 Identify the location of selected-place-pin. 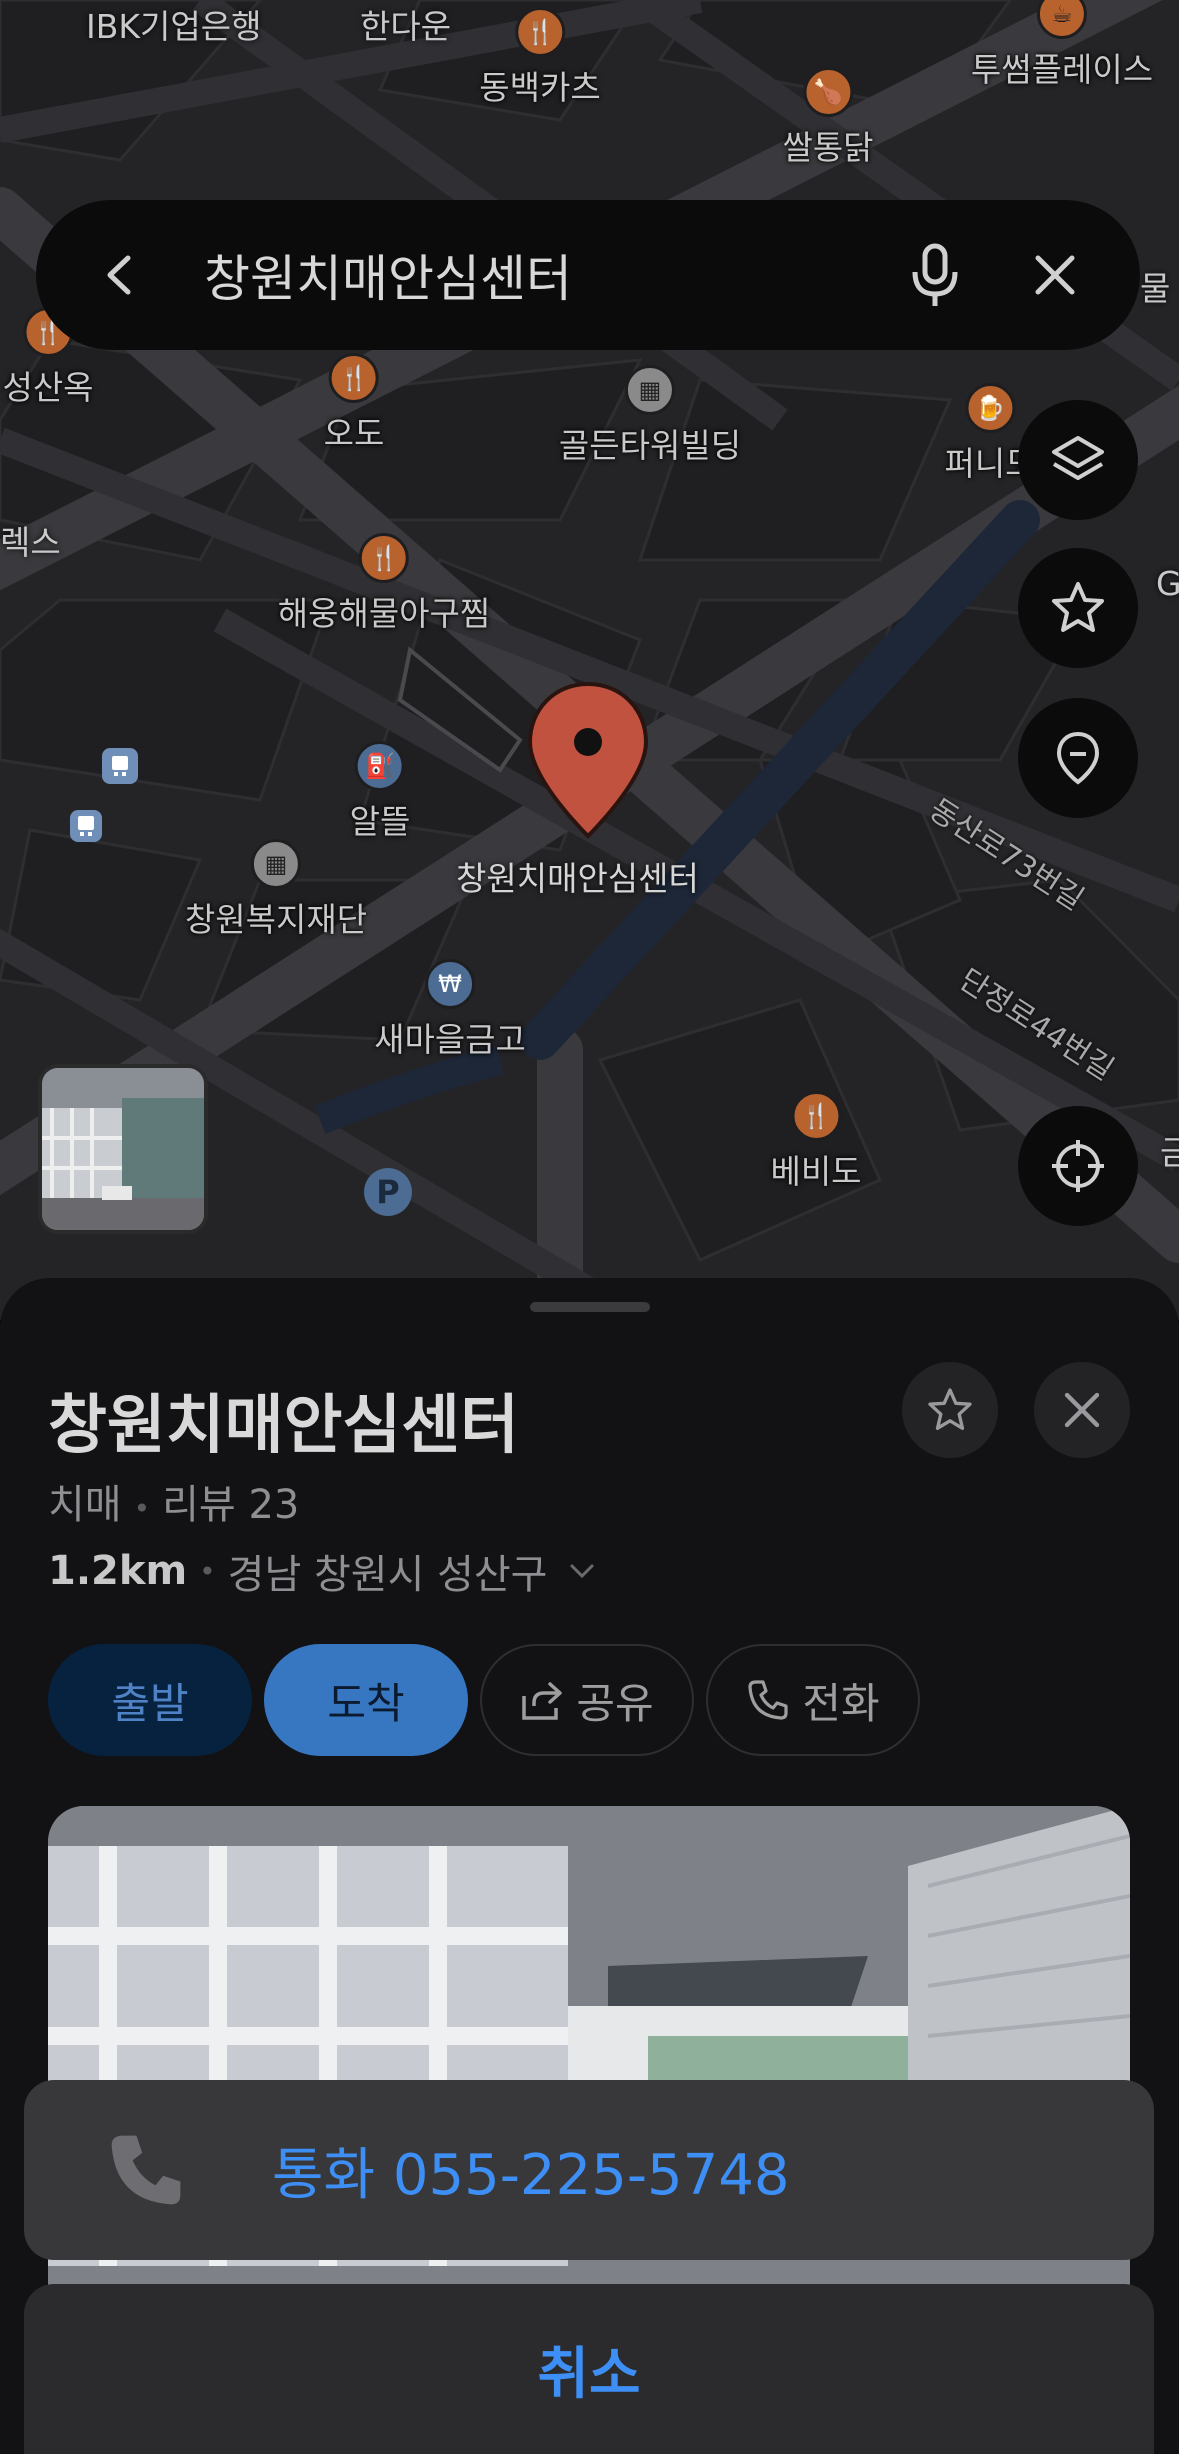
(588, 762).